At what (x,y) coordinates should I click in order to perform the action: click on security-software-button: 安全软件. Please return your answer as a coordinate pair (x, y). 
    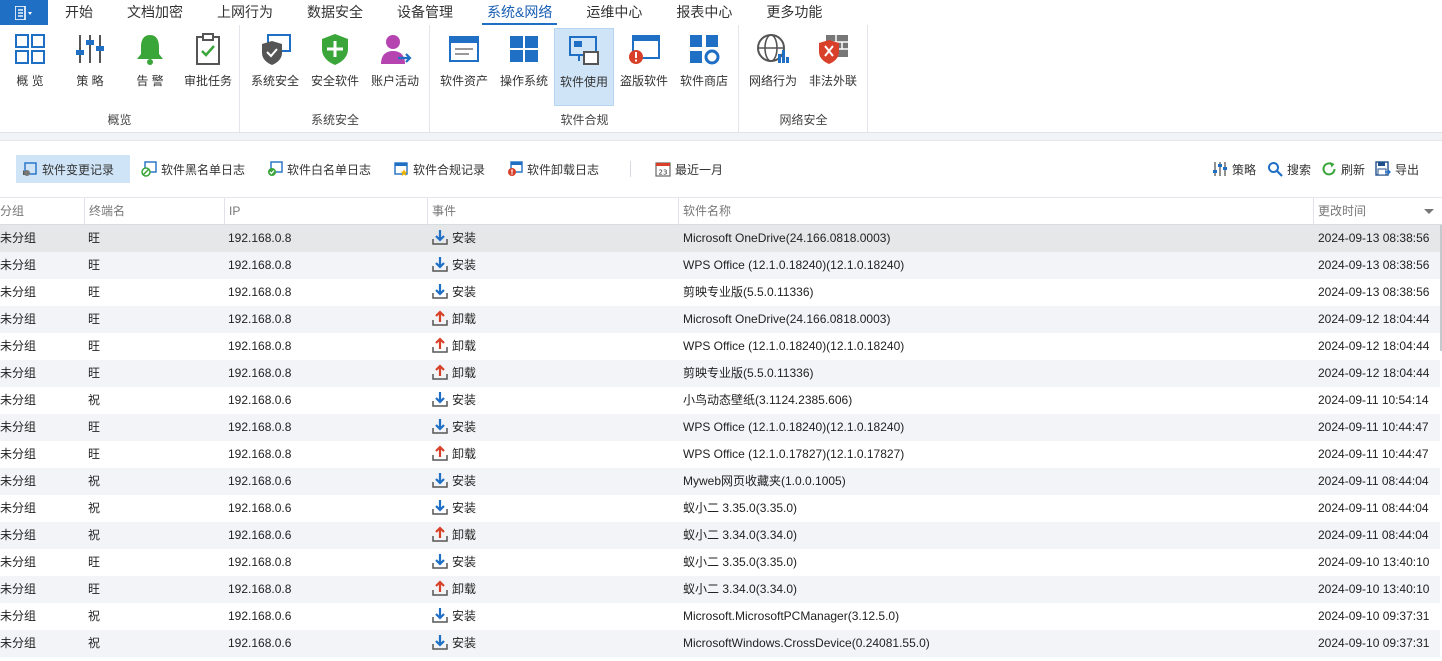
    Looking at the image, I should click on (335, 67).